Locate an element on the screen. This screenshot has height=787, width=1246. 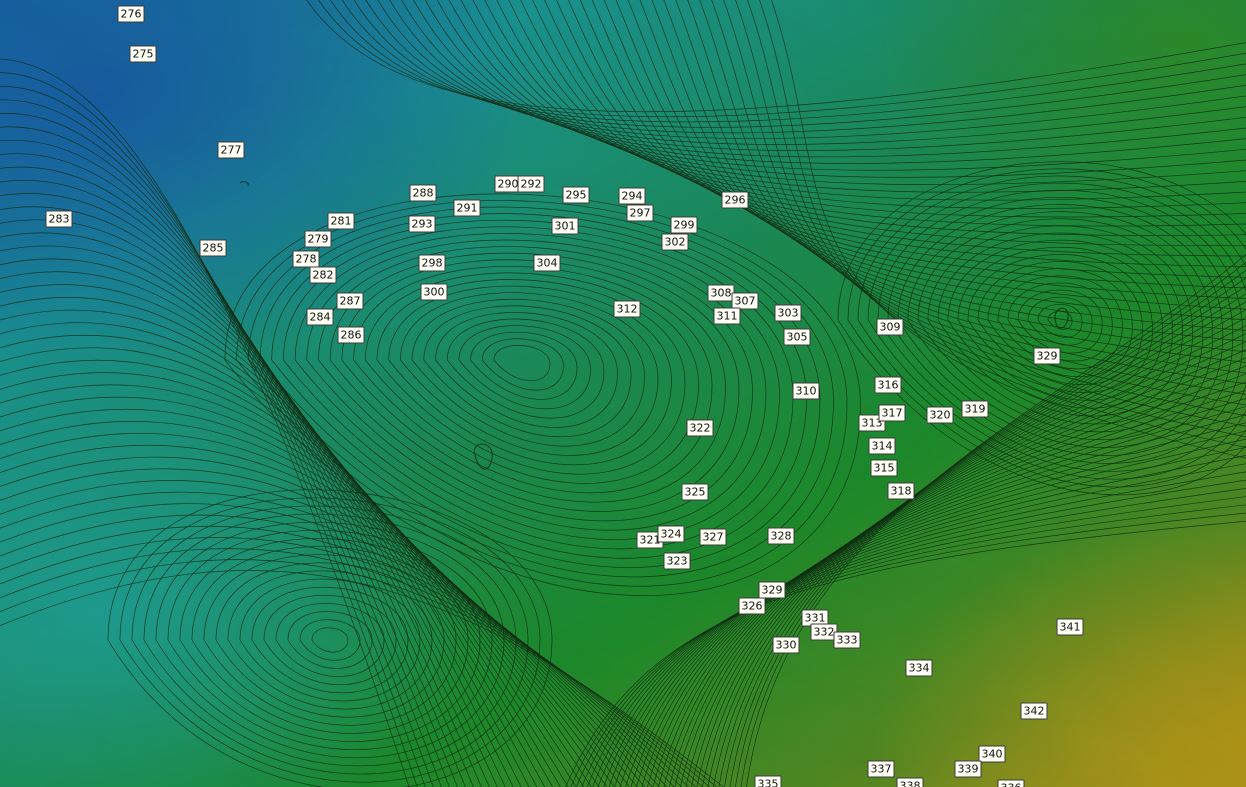
elevation-label: 324 is located at coordinates (671, 534).